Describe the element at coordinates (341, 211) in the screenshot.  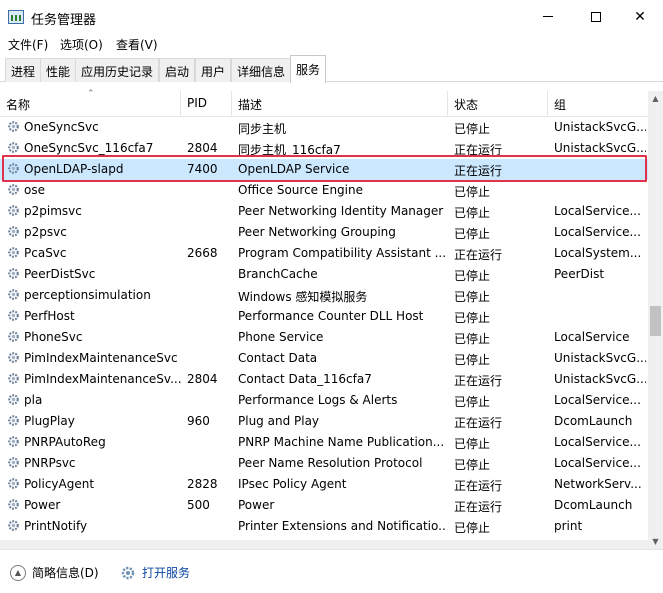
I see `service-description: Peer Networking Identity Manager` at that location.